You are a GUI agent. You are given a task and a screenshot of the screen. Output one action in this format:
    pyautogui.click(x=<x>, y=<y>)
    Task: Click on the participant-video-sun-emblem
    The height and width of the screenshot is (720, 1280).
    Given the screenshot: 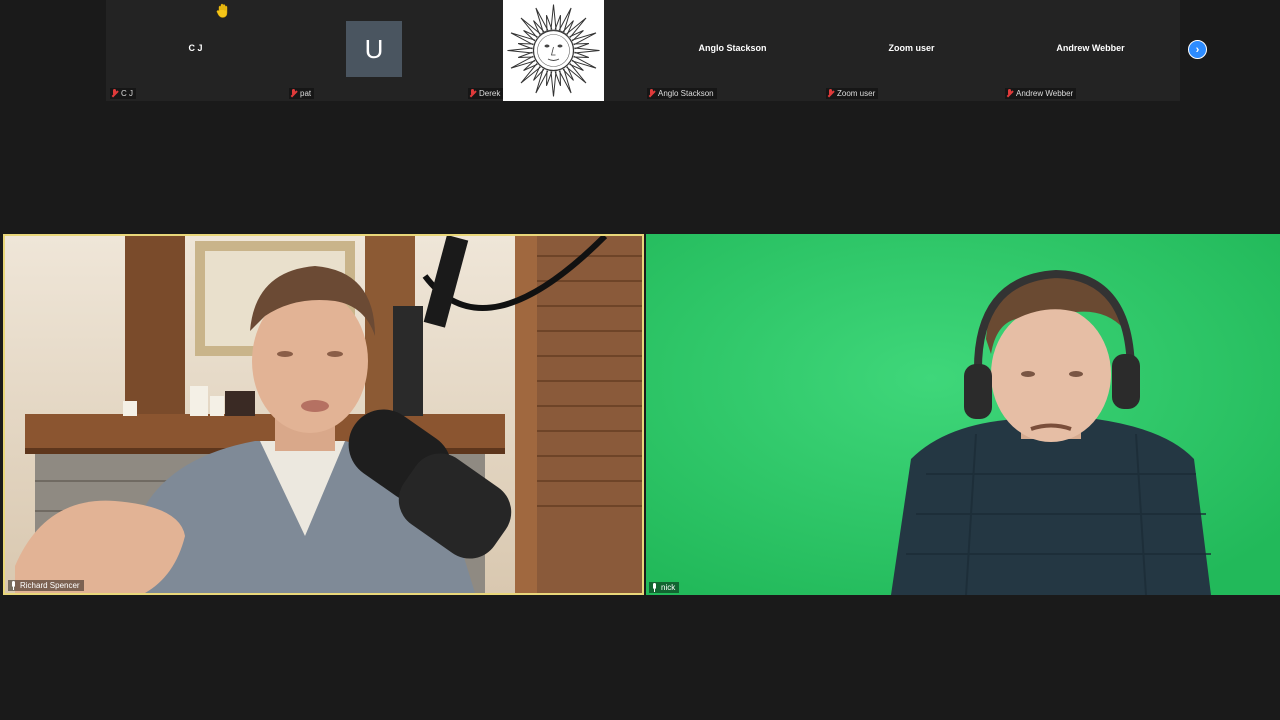 What is the action you would take?
    pyautogui.click(x=553, y=50)
    